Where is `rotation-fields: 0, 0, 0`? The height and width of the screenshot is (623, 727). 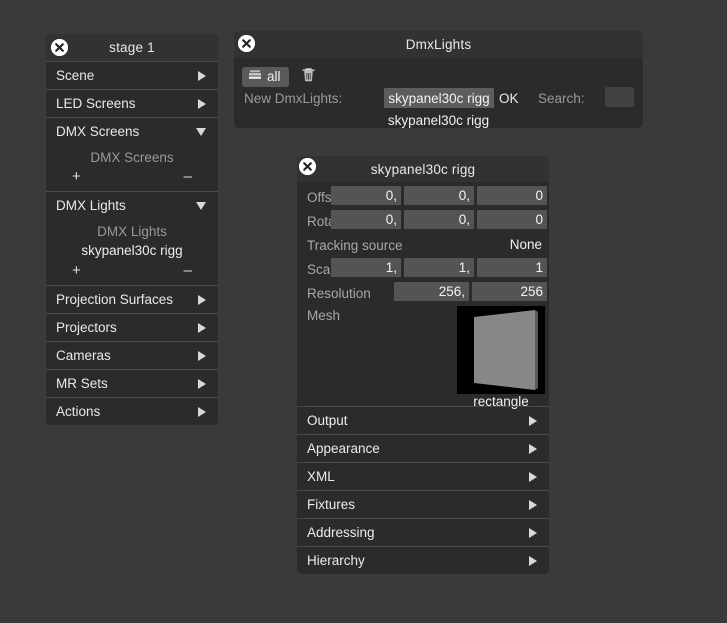
rotation-fields: 0, 0, 0 is located at coordinates (439, 219).